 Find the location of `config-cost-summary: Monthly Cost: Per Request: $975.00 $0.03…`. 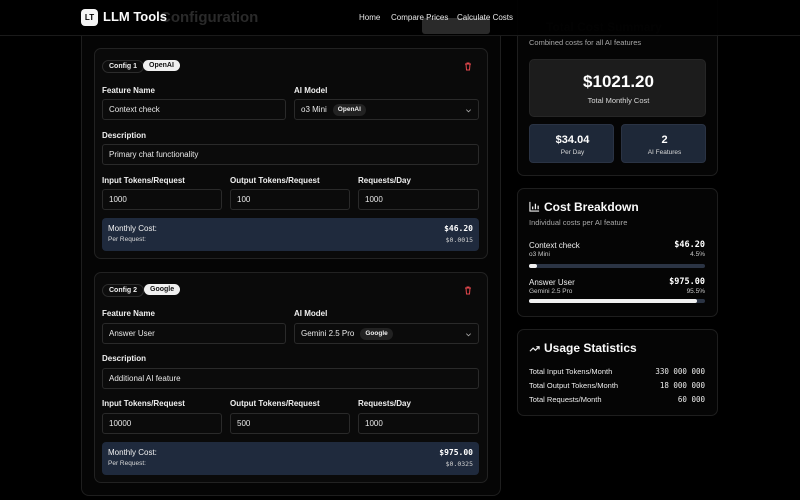

config-cost-summary: Monthly Cost: Per Request: $975.00 $0.03… is located at coordinates (290, 458).